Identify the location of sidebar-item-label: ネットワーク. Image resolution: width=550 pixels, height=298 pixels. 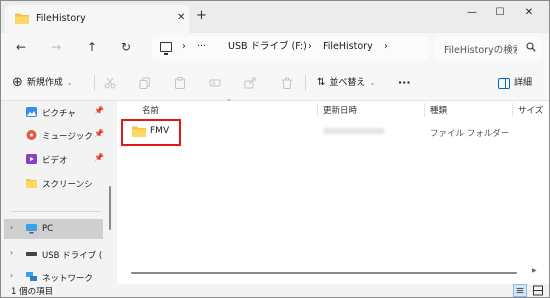
(68, 279).